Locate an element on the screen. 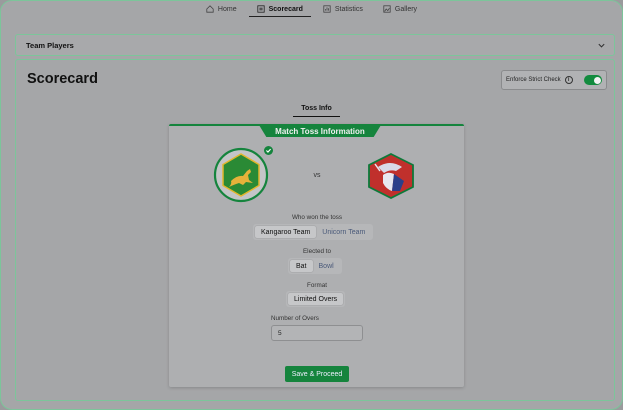  save-proceed-button: Save & Proceed is located at coordinates (317, 374).